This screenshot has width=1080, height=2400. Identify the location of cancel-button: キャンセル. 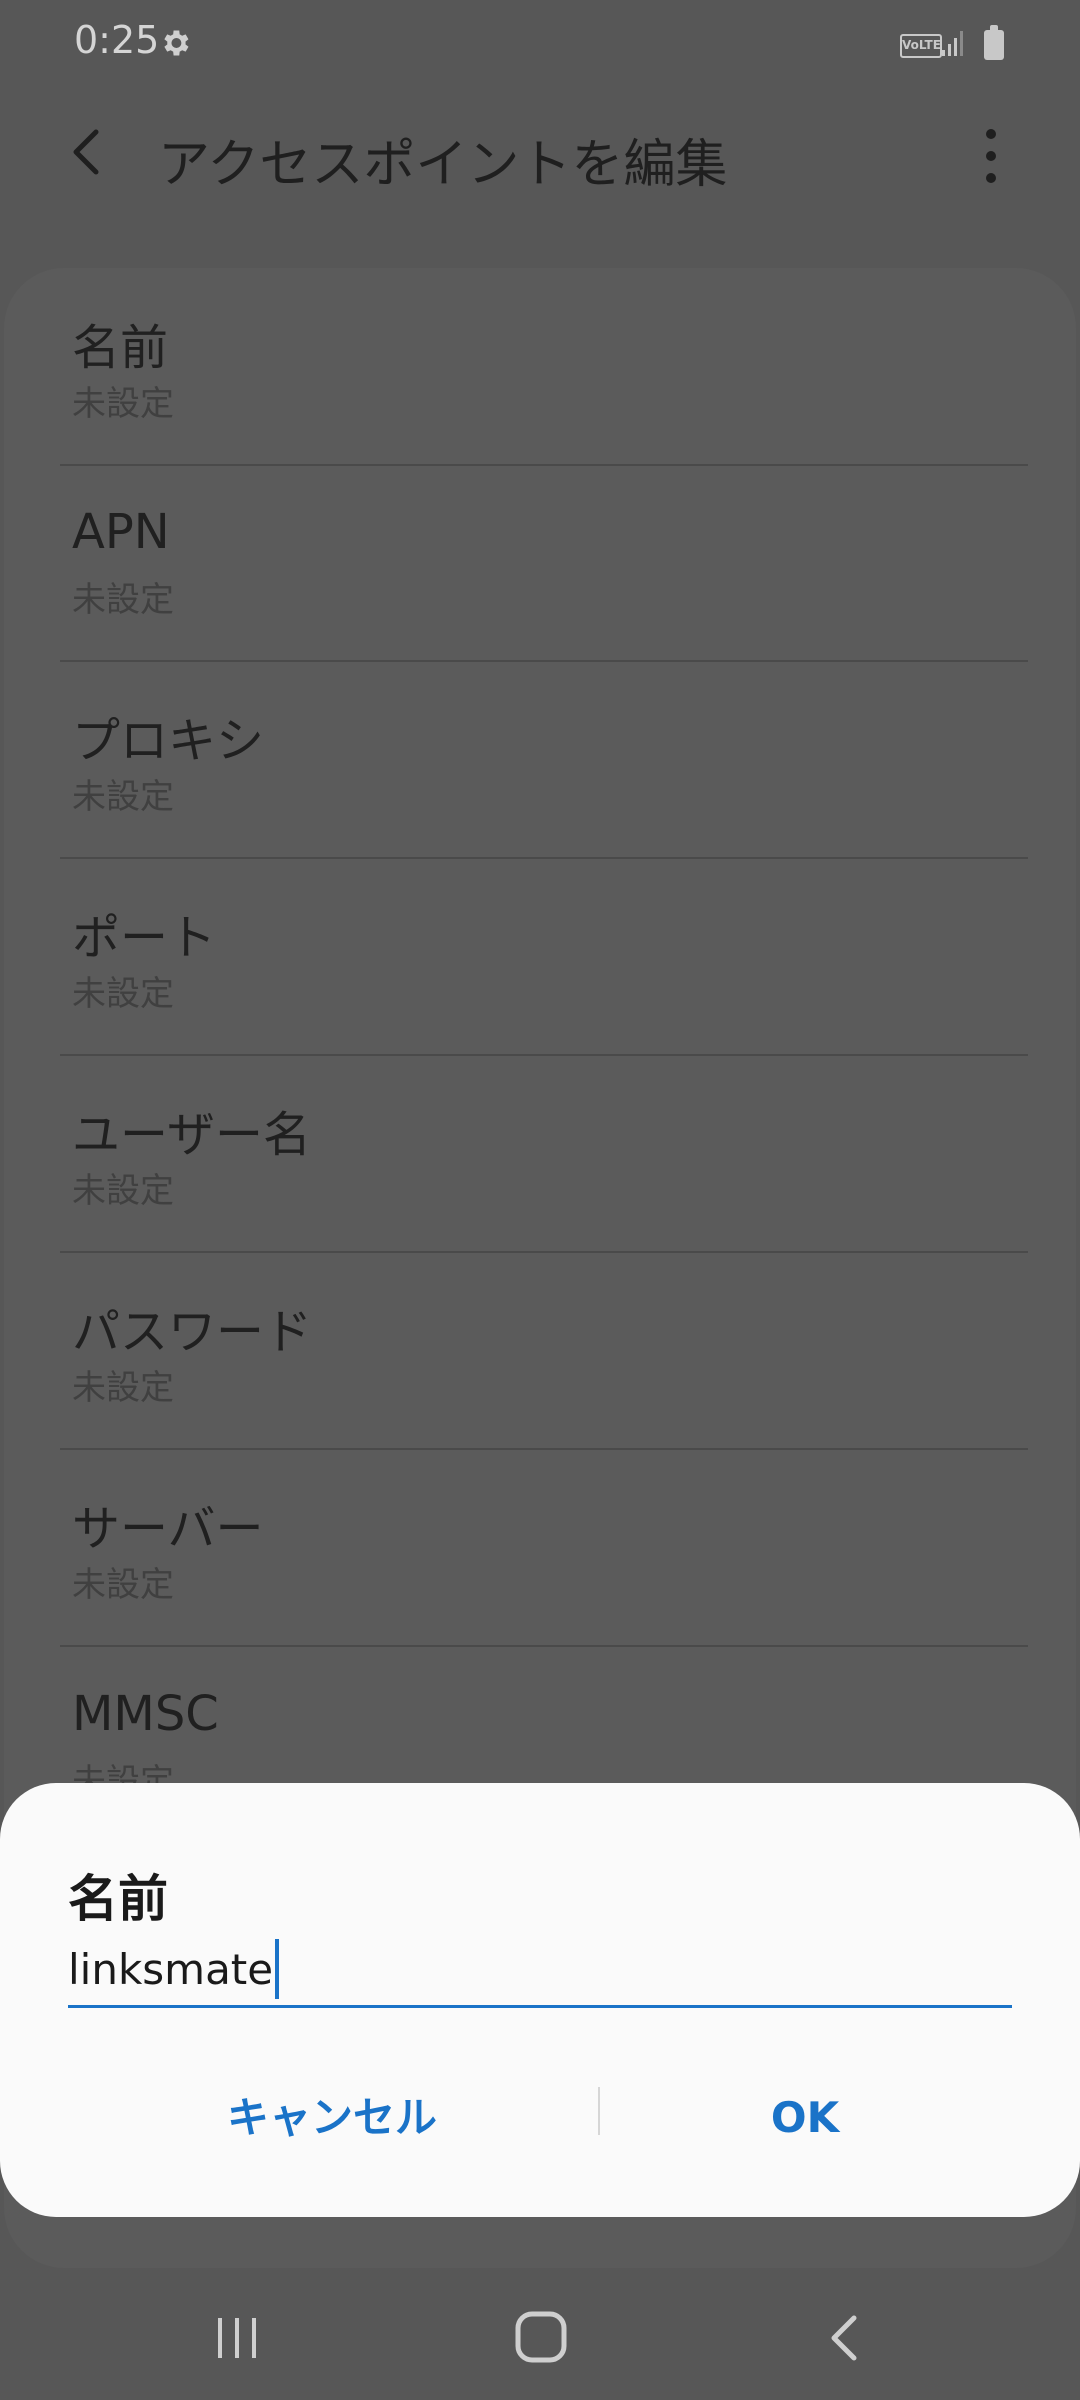
(332, 2118).